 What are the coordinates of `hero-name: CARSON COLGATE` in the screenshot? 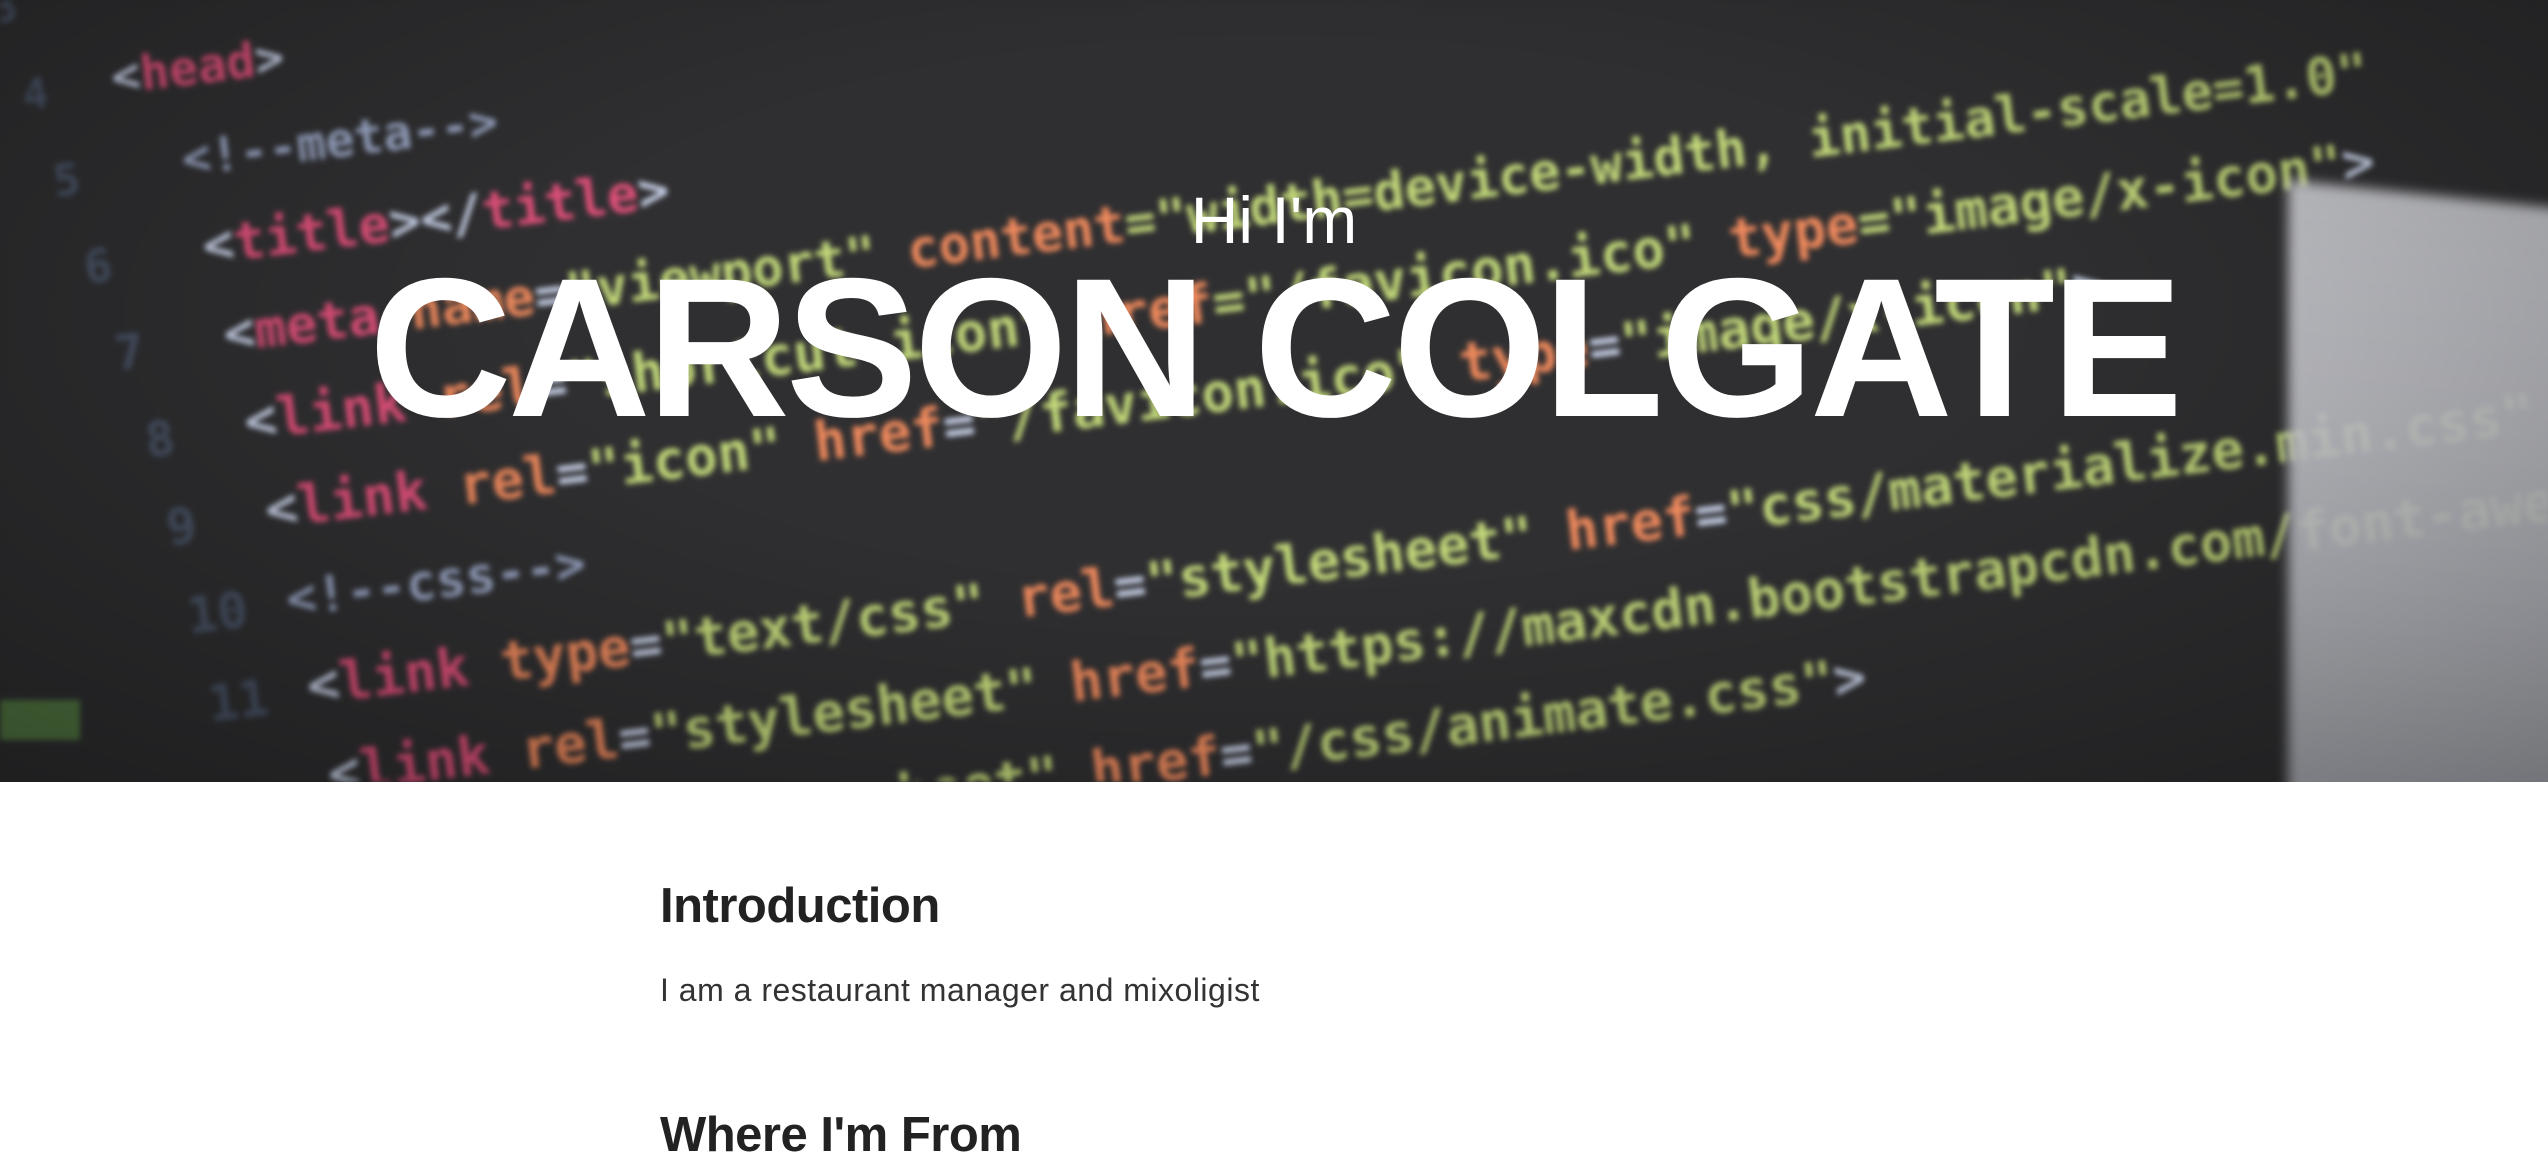 It's located at (1275, 347).